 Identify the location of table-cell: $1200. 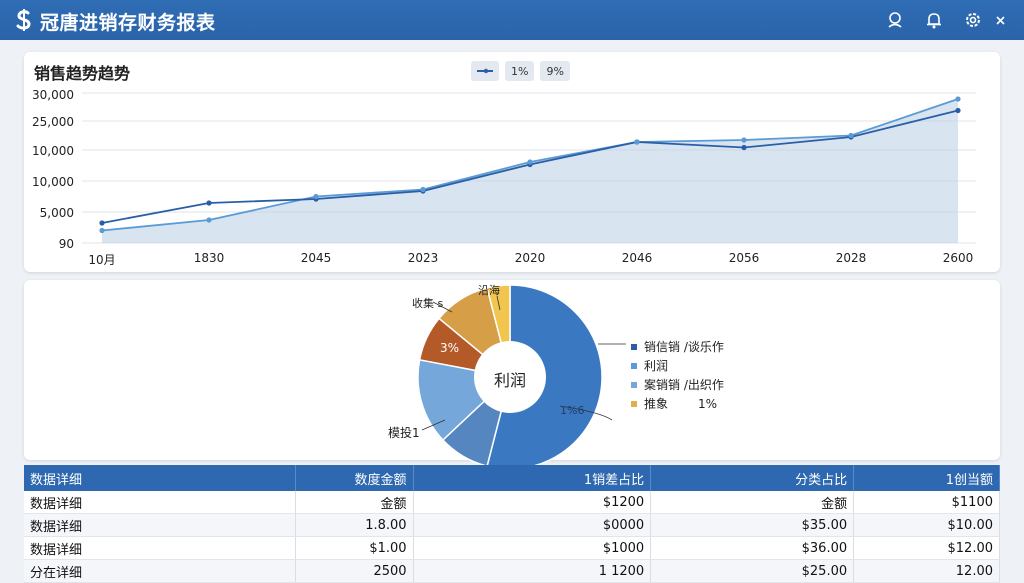
(532, 502).